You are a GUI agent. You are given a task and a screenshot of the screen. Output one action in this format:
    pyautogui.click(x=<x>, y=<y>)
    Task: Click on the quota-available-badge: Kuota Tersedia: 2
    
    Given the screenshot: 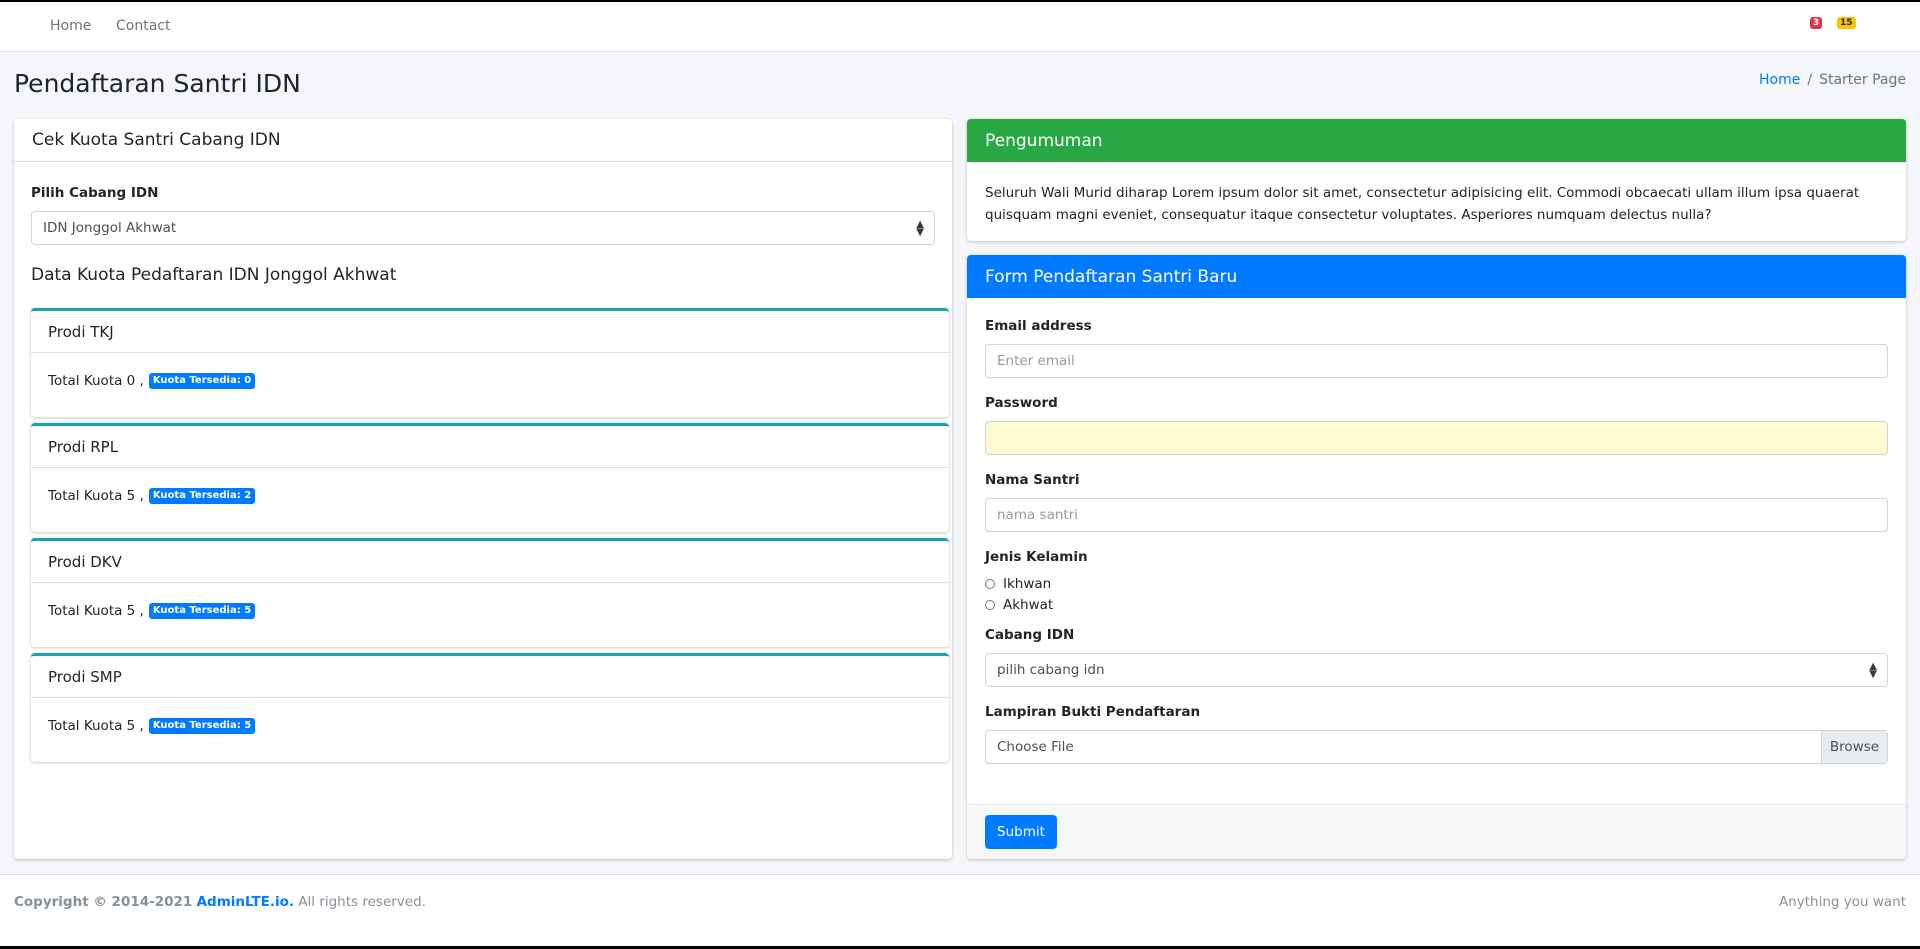 What is the action you would take?
    pyautogui.click(x=202, y=495)
    